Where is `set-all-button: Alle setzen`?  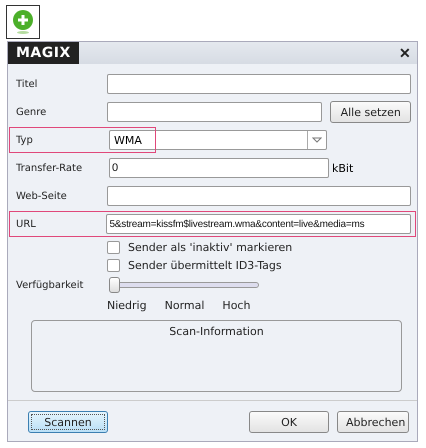
set-all-button: Alle setzen is located at coordinates (371, 112).